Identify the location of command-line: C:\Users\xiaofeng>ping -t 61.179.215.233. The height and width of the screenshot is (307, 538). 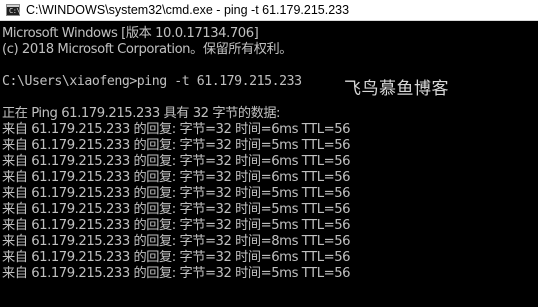
(152, 81).